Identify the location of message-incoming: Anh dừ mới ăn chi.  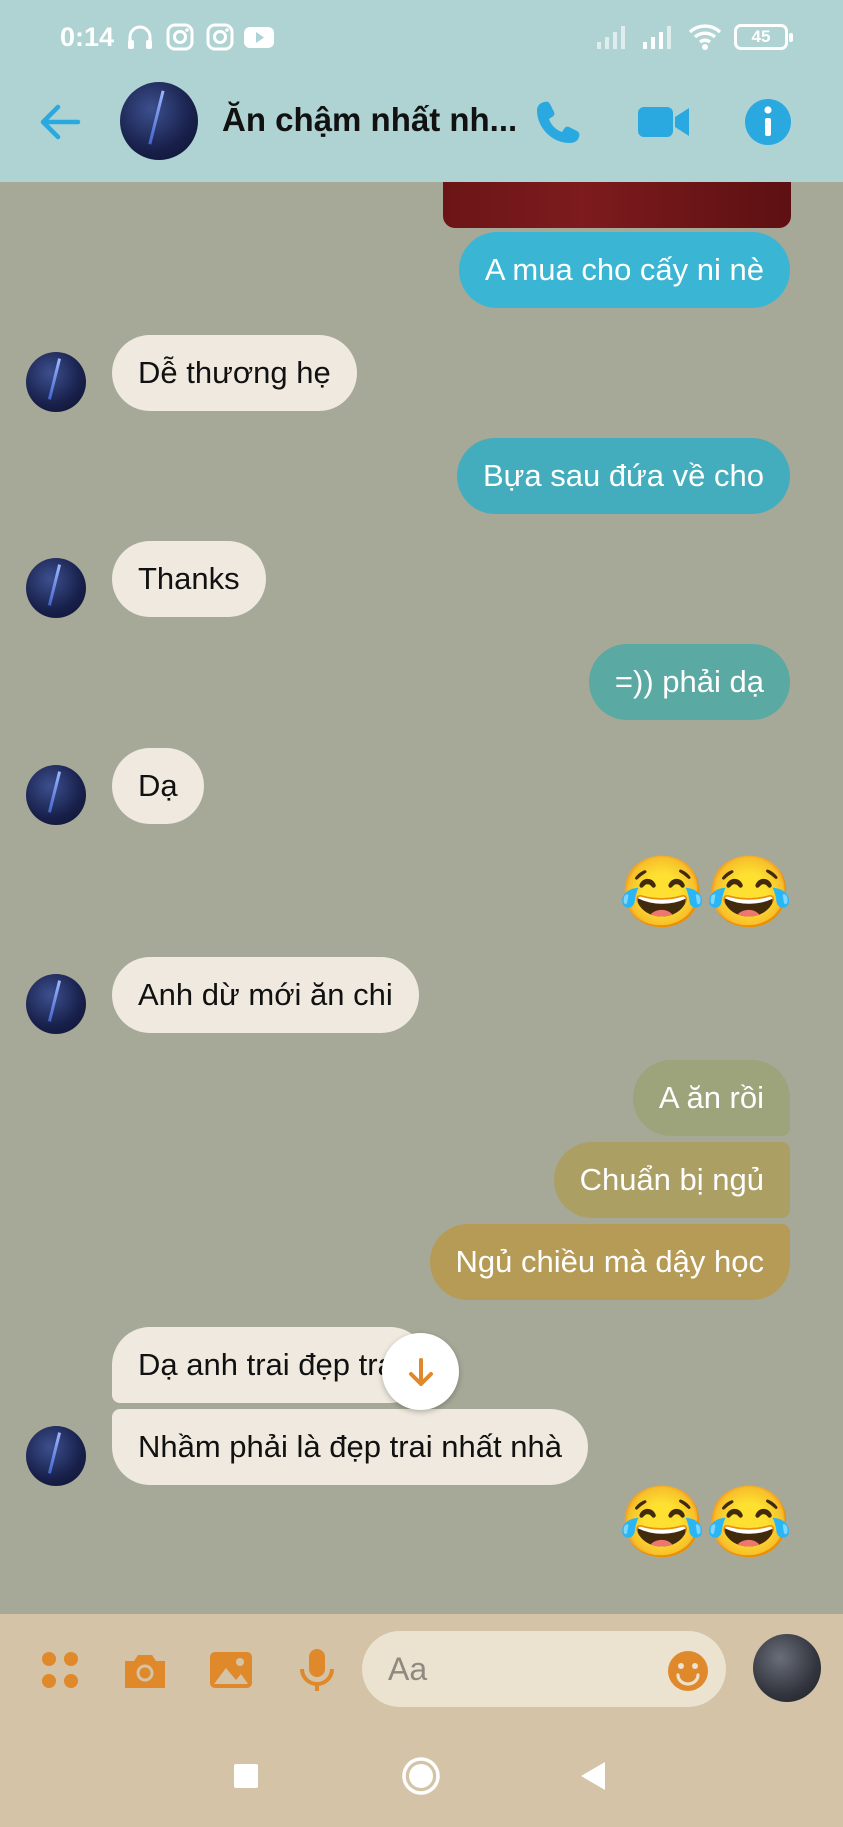
(265, 995).